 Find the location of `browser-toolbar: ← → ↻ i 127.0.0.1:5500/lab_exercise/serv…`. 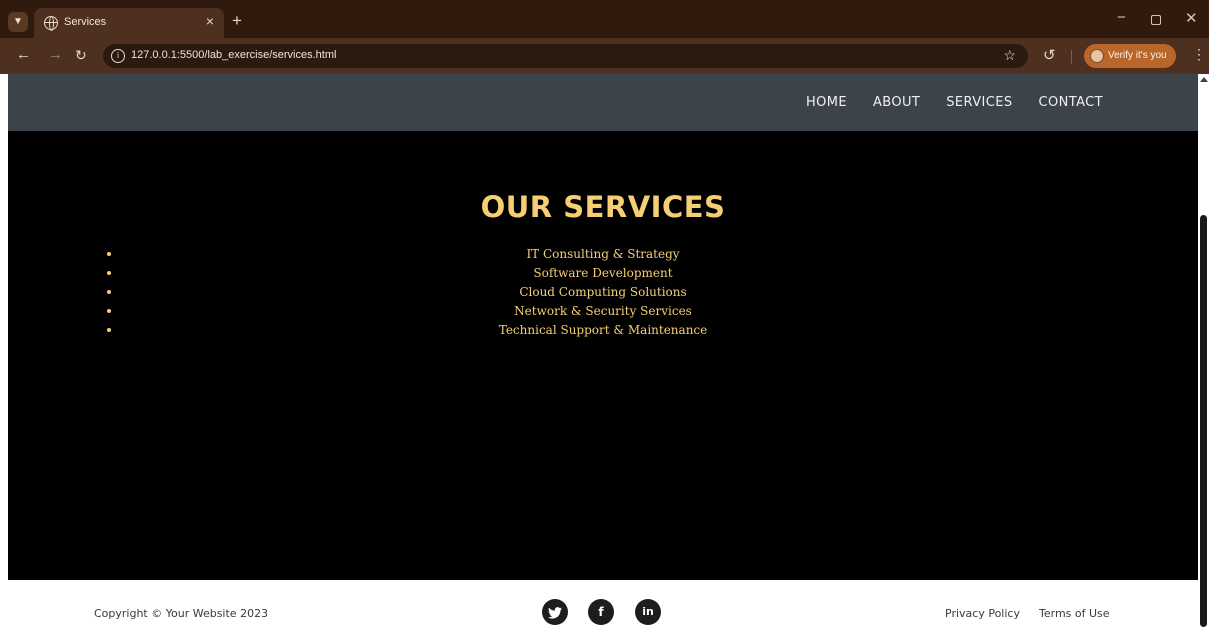

browser-toolbar: ← → ↻ i 127.0.0.1:5500/lab_exercise/serv… is located at coordinates (604, 56).